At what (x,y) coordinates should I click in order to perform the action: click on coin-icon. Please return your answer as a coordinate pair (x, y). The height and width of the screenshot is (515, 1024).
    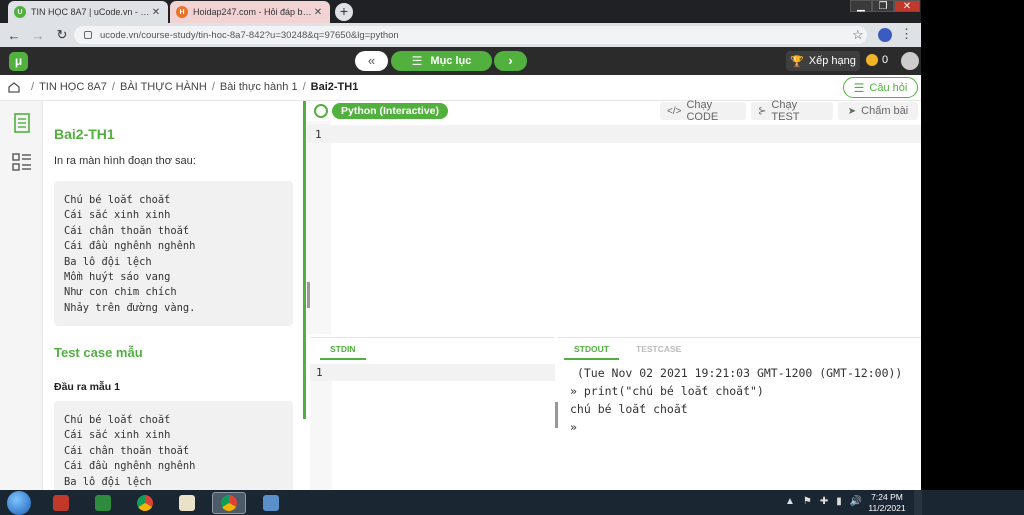
    Looking at the image, I should click on (872, 60).